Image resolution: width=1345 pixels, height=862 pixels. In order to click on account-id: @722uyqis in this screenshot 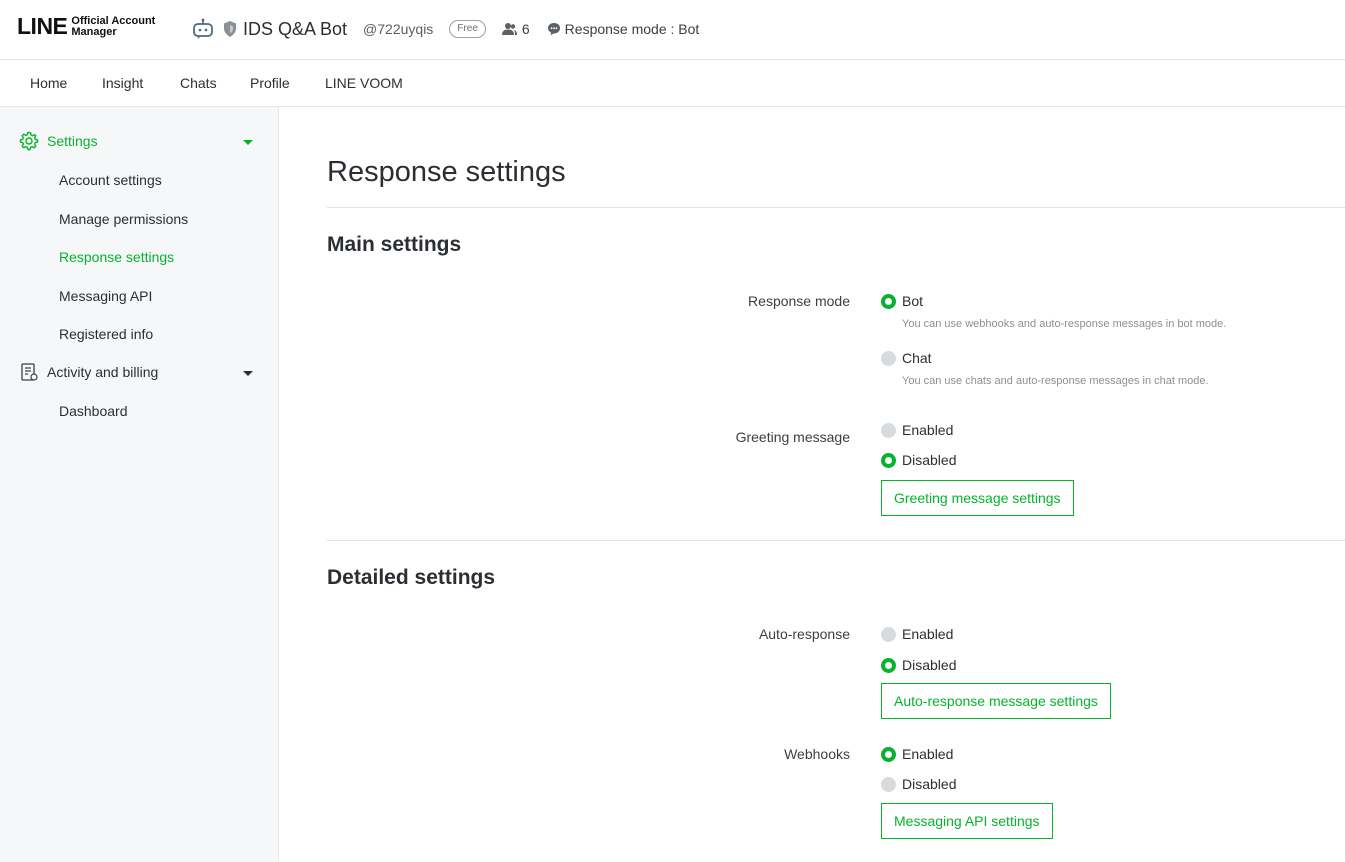, I will do `click(398, 29)`.